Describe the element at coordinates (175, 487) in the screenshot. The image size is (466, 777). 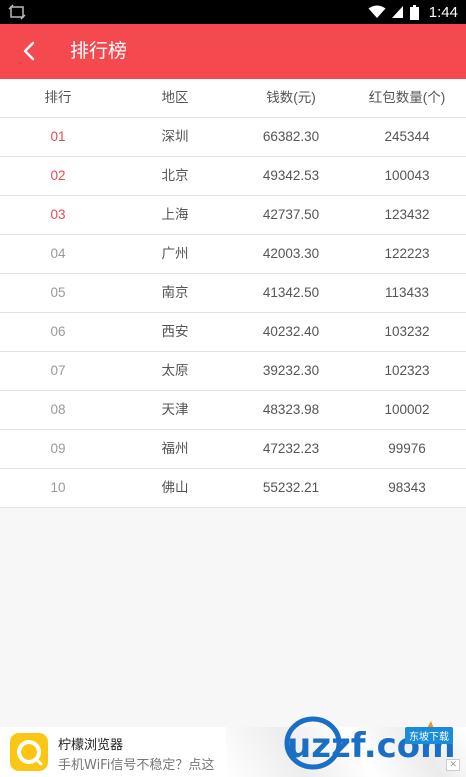
I see `region-cell: 佛山` at that location.